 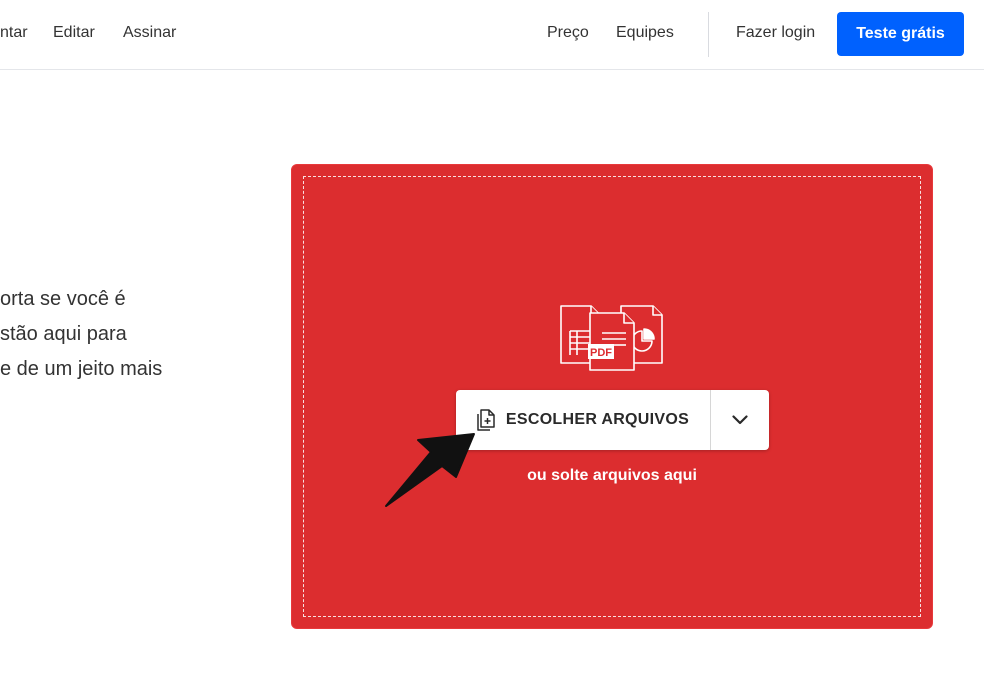 What do you see at coordinates (81, 369) in the screenshot?
I see `intro-line: e de um jeito mais` at bounding box center [81, 369].